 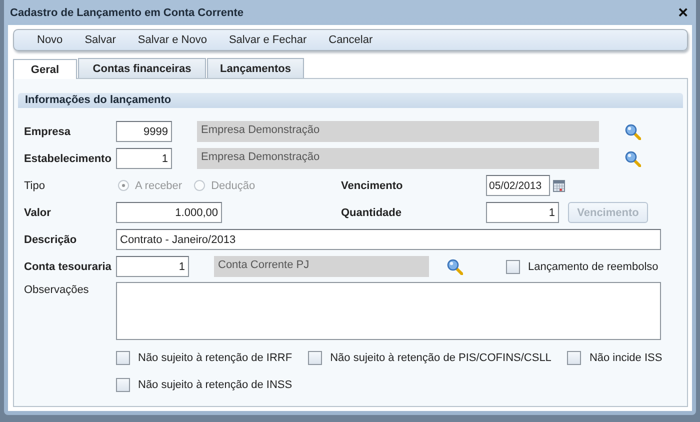 I want to click on checkbox-label: Não sujeito à retenção de IRRF, so click(x=215, y=358).